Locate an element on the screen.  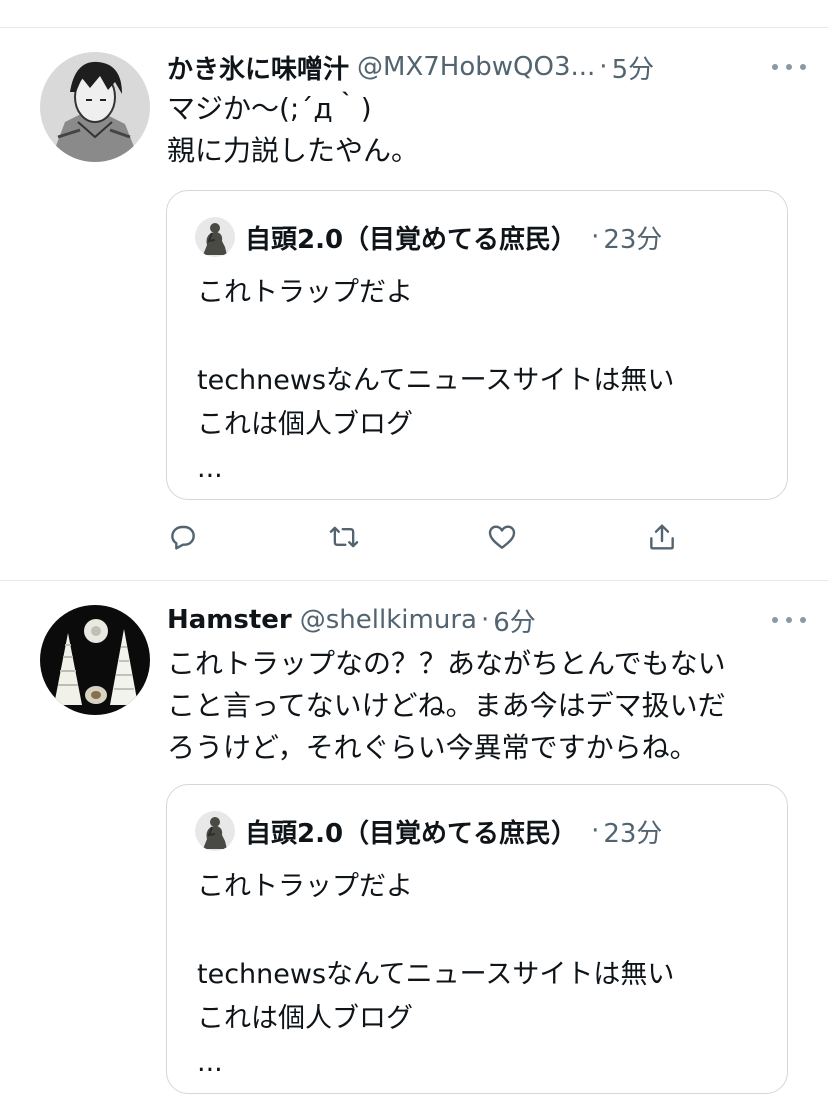
tweet-text-line: ろうけど，それぐらい今異常ですからね。 is located at coordinates (432, 747).